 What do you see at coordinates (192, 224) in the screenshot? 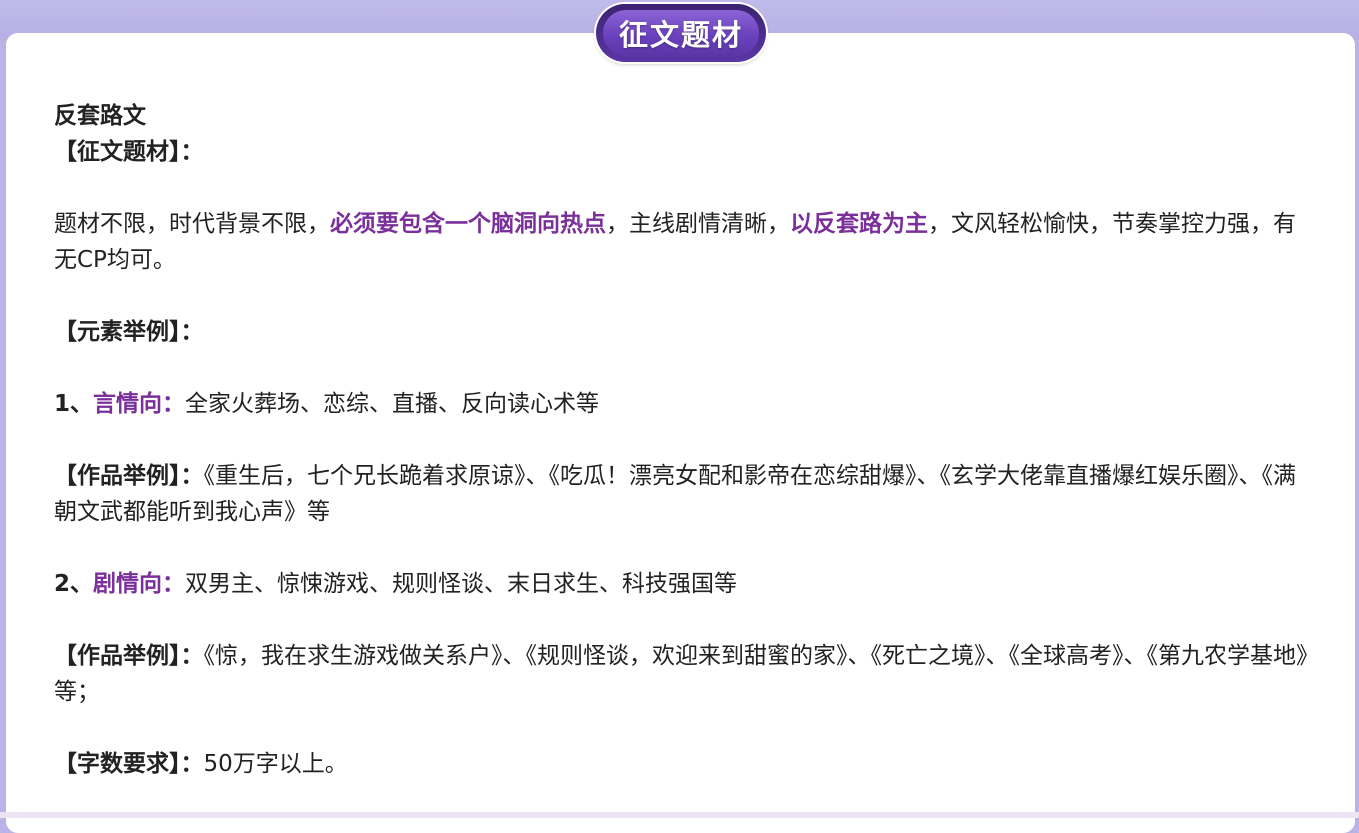
I see `intro-text-1: 题材不限，时代背景不限，` at bounding box center [192, 224].